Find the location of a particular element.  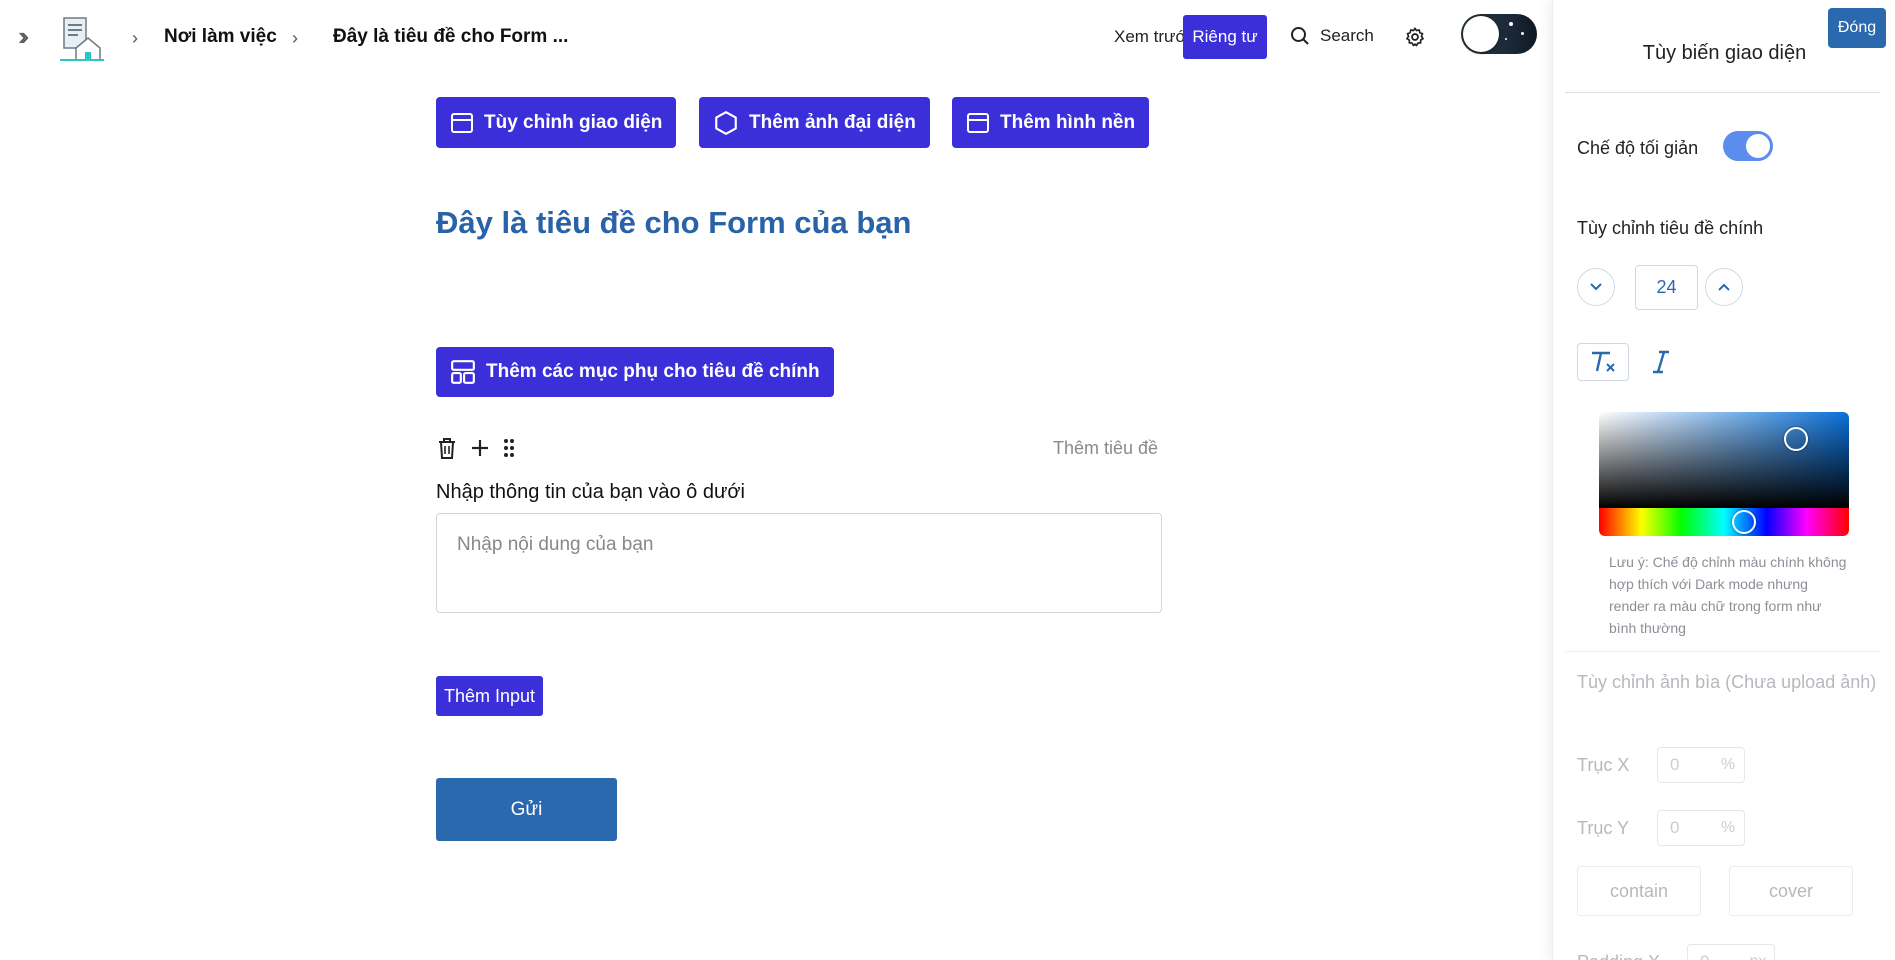

drag-handle-icon is located at coordinates (509, 448).